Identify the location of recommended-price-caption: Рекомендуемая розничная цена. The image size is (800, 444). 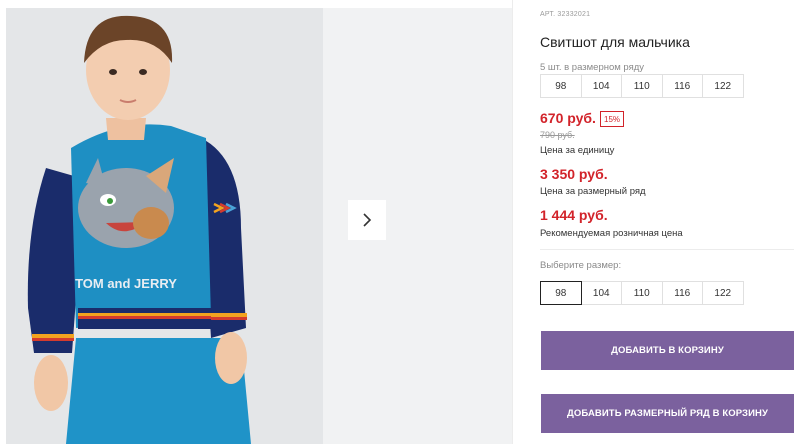
(611, 233).